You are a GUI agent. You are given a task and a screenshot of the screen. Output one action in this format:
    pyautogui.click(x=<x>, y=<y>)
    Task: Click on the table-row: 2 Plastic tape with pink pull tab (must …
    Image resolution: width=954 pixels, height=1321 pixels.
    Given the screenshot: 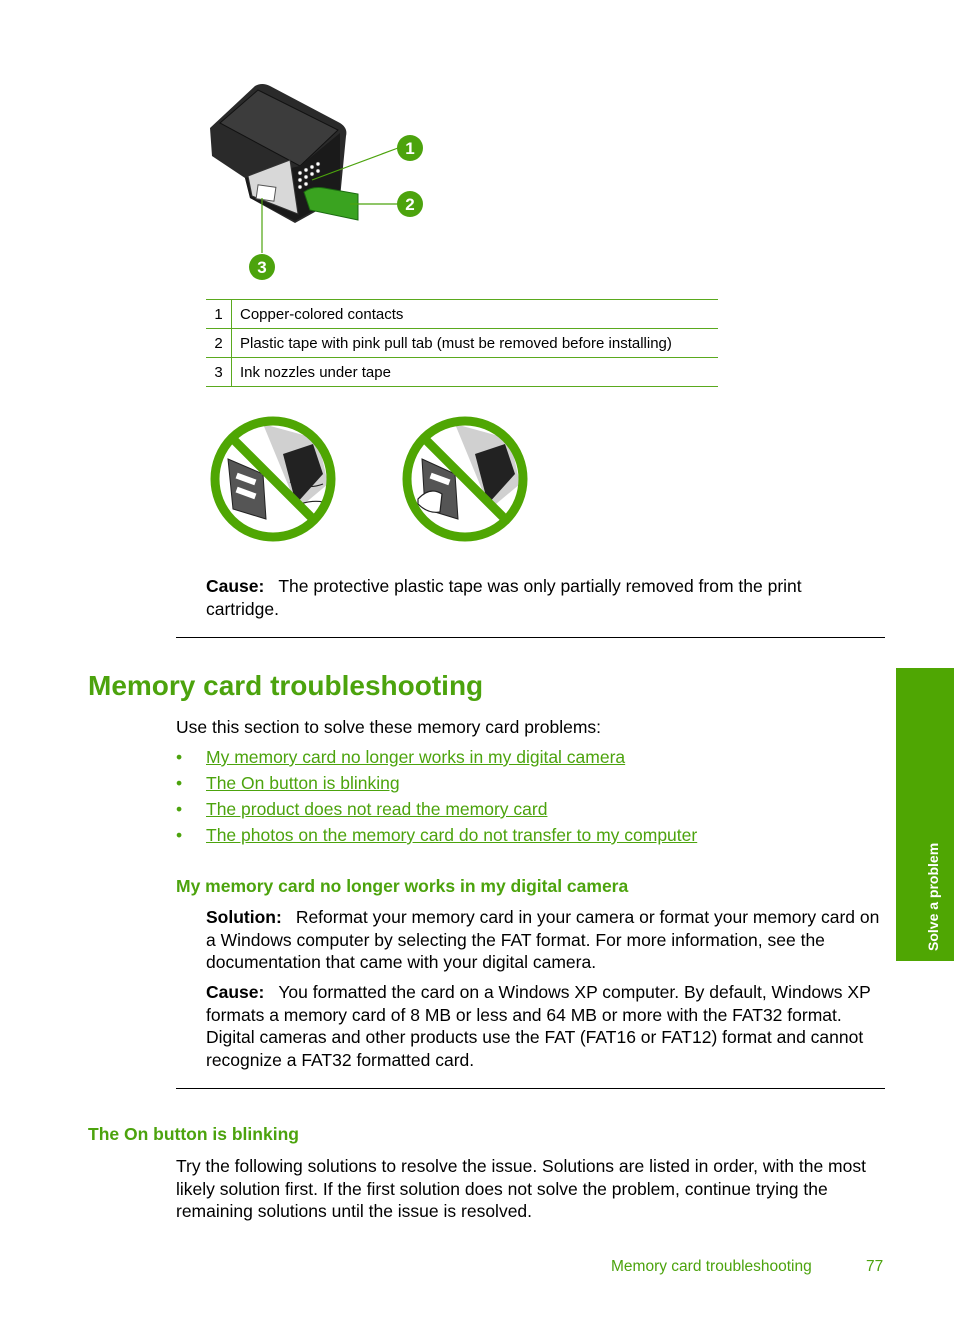 What is the action you would take?
    pyautogui.click(x=462, y=343)
    